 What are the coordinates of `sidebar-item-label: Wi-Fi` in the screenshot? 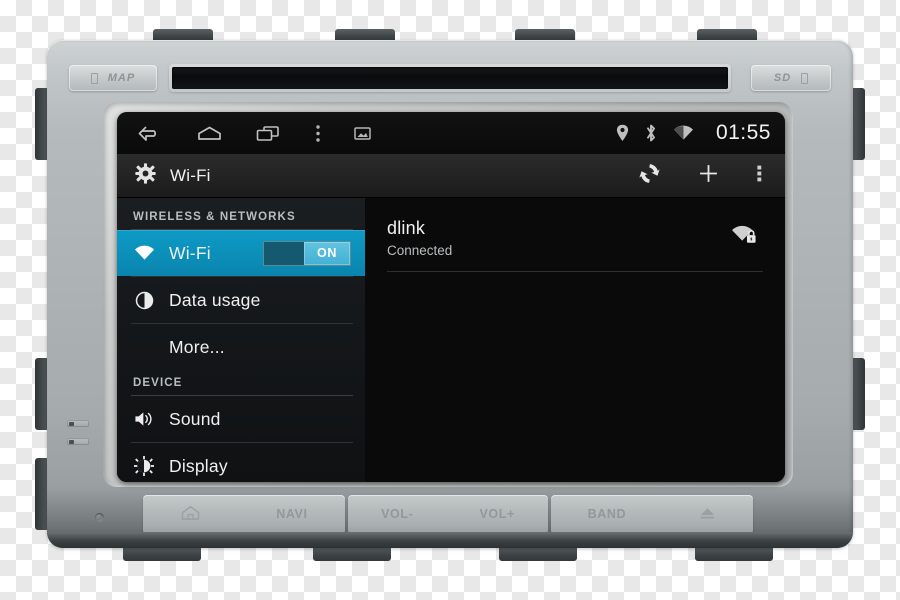 It's located at (190, 252).